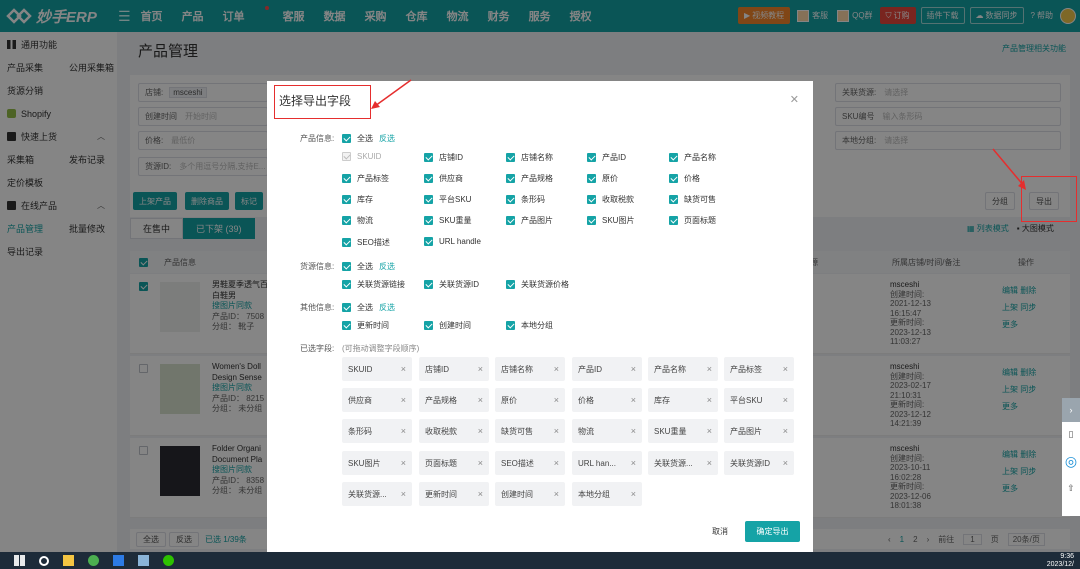 This screenshot has width=1080, height=569. I want to click on field-source-id: 关联货源ID, so click(451, 284).